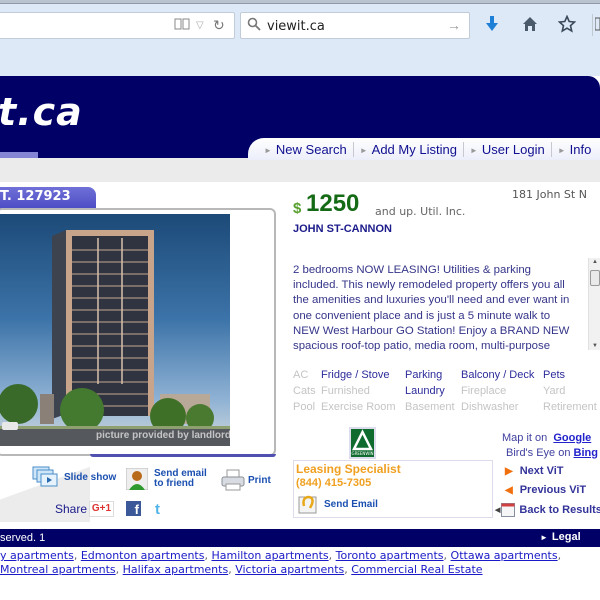  Describe the element at coordinates (304, 407) in the screenshot. I see `amenity-pool: Pool` at that location.